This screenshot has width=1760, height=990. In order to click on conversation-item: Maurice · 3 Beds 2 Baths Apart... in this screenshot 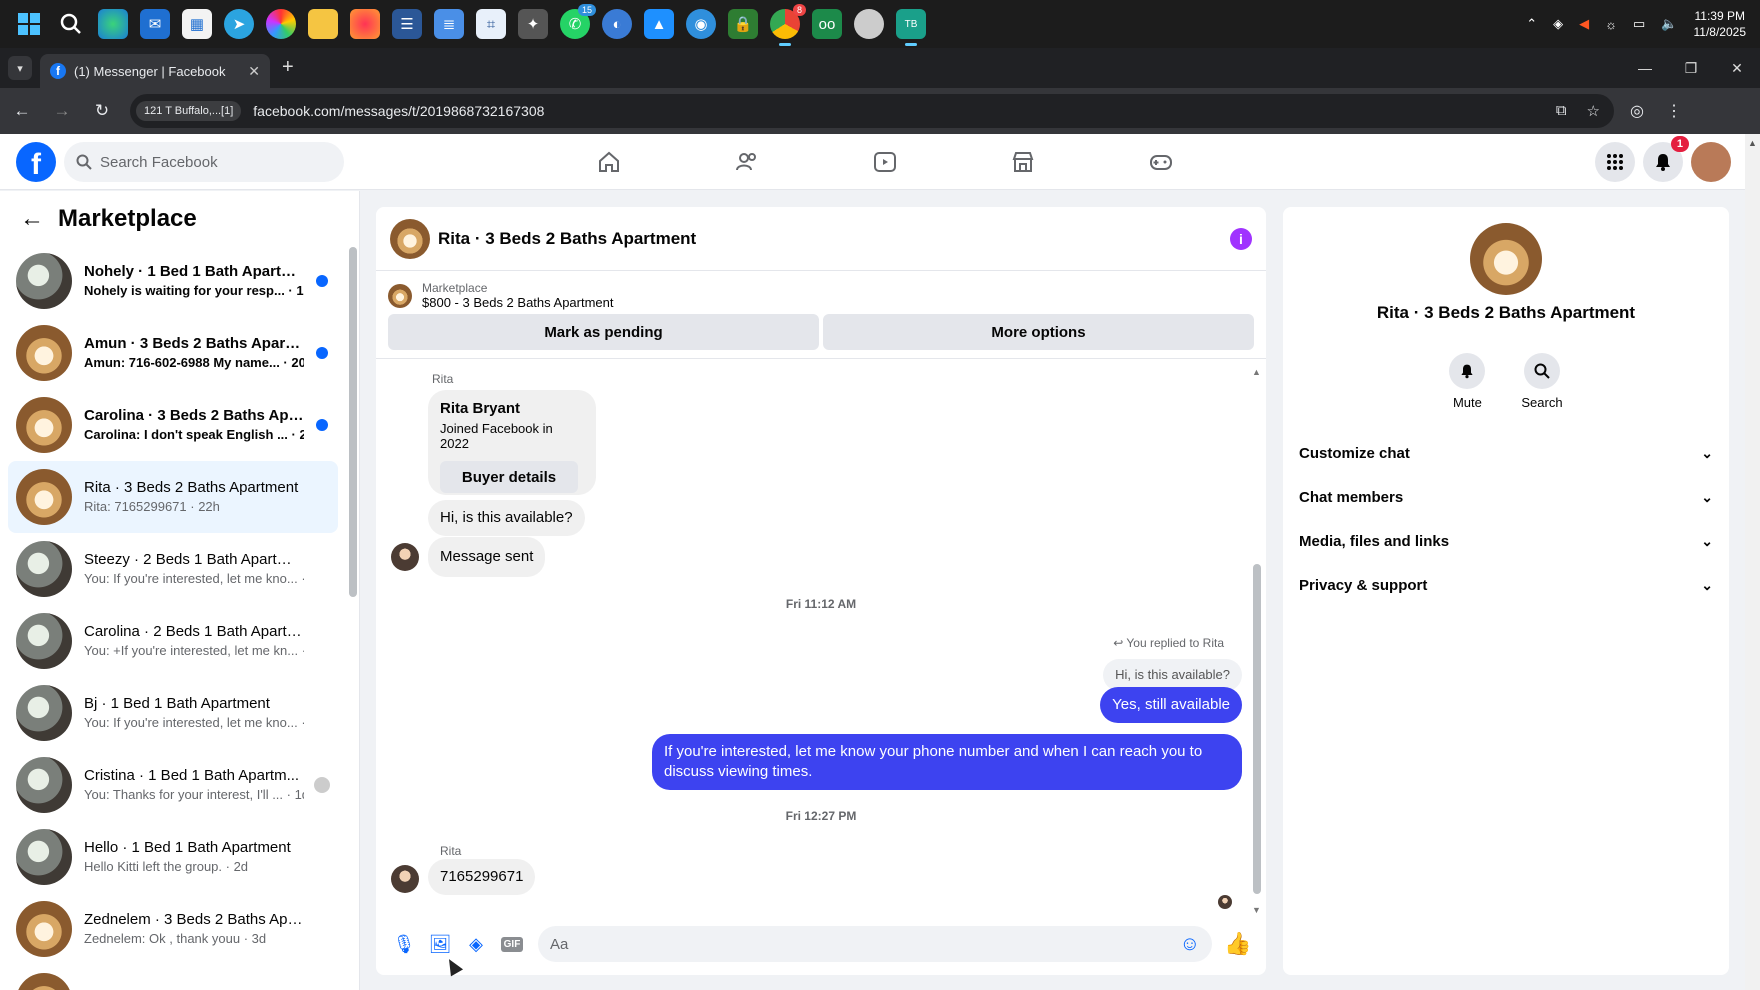, I will do `click(173, 977)`.